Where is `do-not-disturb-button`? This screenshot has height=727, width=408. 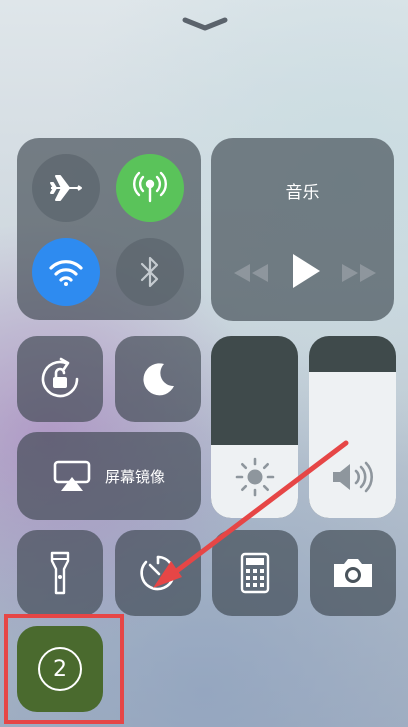 do-not-disturb-button is located at coordinates (158, 379).